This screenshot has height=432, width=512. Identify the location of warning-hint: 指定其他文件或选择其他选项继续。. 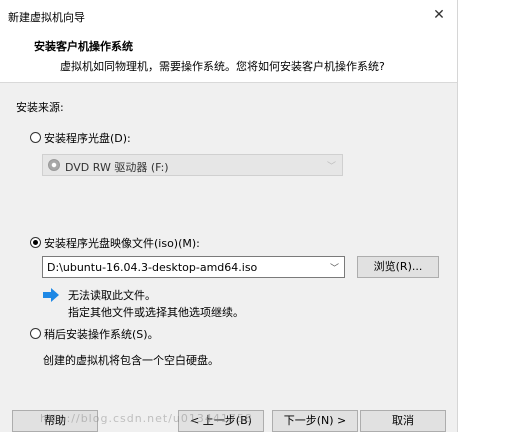
(156, 312).